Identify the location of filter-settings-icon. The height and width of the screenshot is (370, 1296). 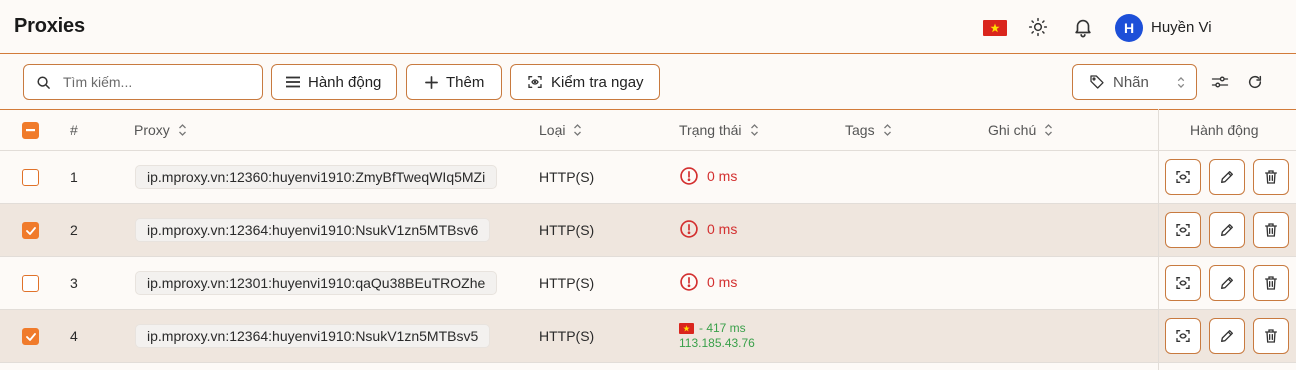
(1220, 82).